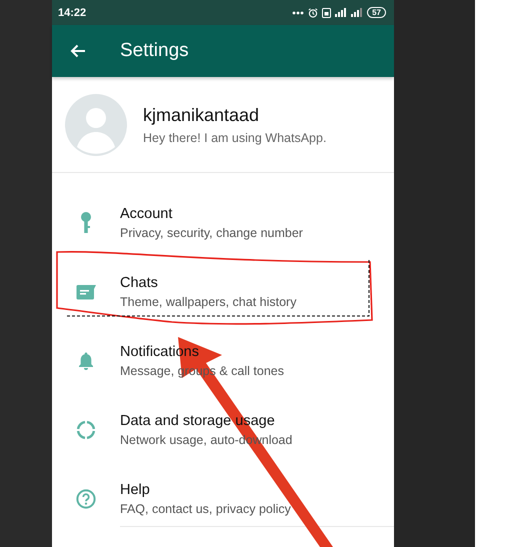  Describe the element at coordinates (86, 223) in the screenshot. I see `key-icon` at that location.